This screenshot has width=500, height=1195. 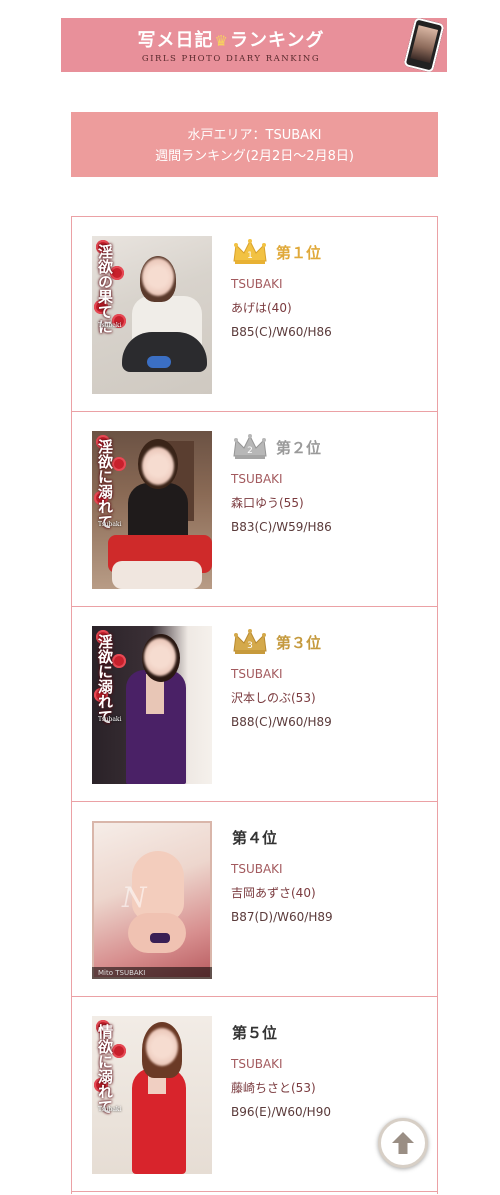 What do you see at coordinates (299, 642) in the screenshot?
I see `rank-text: 第３位` at bounding box center [299, 642].